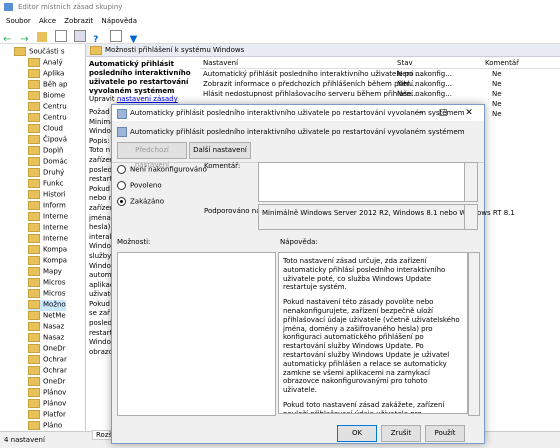 Image resolution: width=560 pixels, height=448 pixels. Describe the element at coordinates (220, 150) in the screenshot. I see `next-setting-button: Další nastavení` at that location.